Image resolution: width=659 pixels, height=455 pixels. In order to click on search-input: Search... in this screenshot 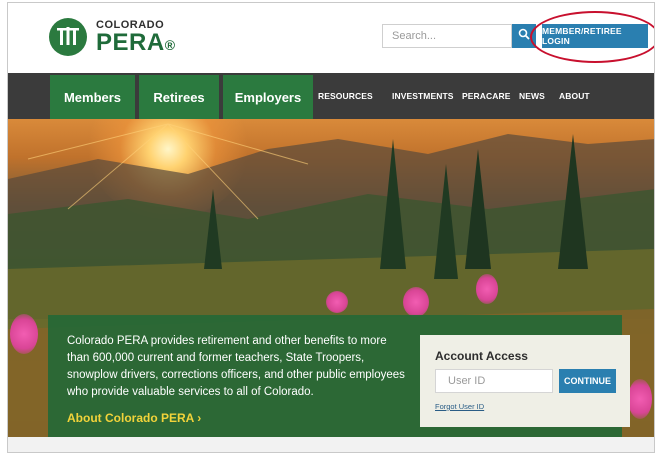, I will do `click(447, 36)`.